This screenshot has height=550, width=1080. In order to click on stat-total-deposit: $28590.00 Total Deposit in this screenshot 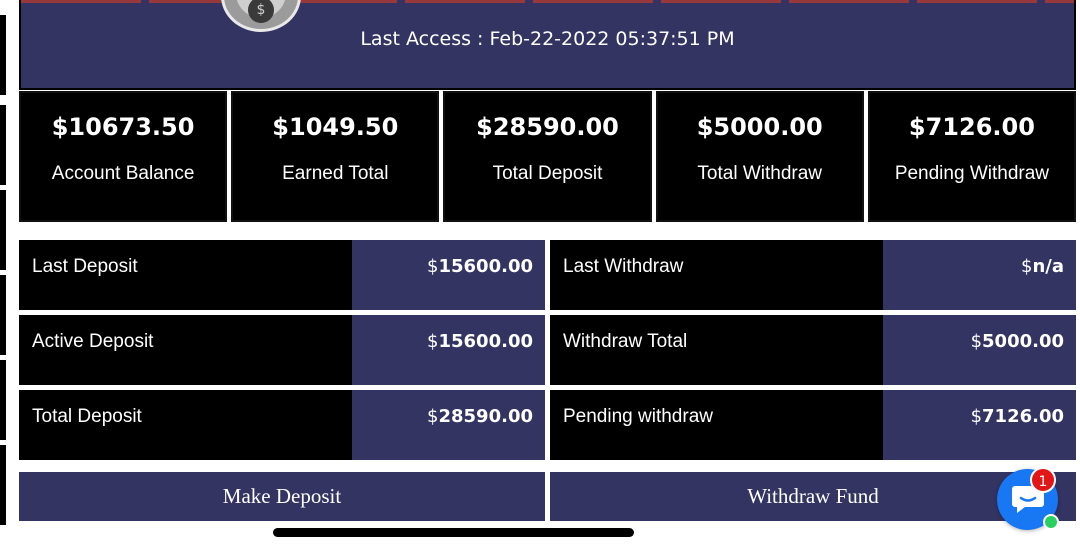, I will do `click(547, 156)`.